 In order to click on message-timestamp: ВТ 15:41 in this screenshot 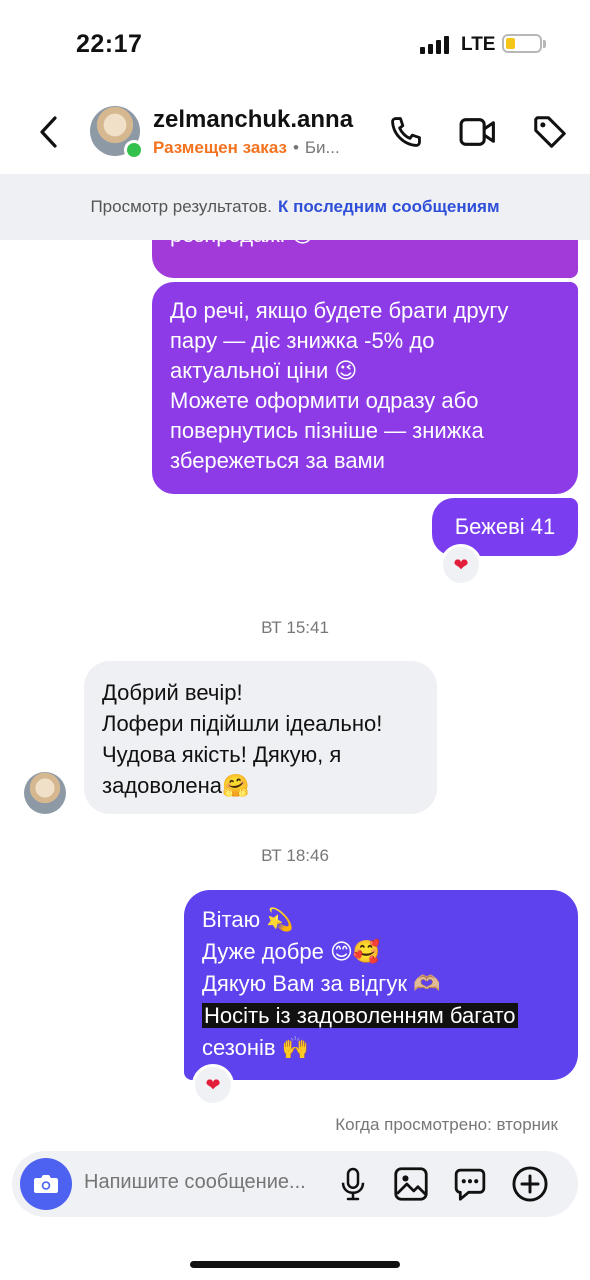, I will do `click(295, 627)`.